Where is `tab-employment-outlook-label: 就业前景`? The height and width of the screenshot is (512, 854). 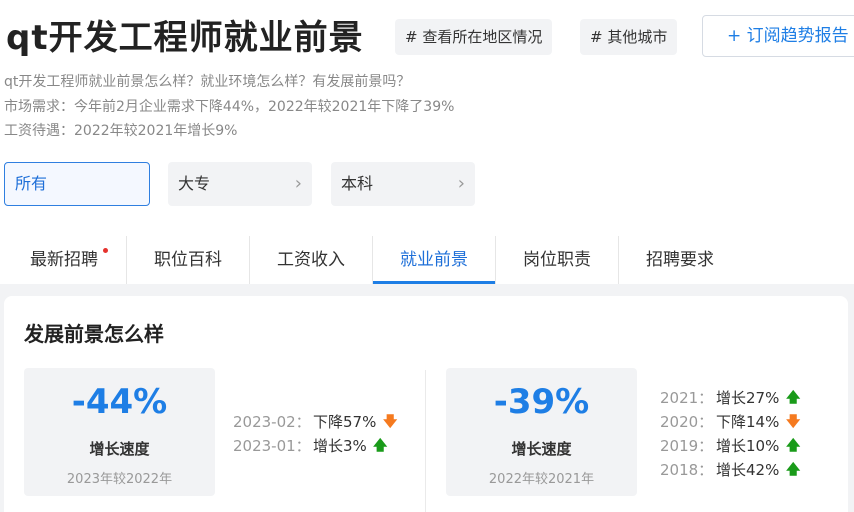
tab-employment-outlook-label: 就业前景 is located at coordinates (434, 260).